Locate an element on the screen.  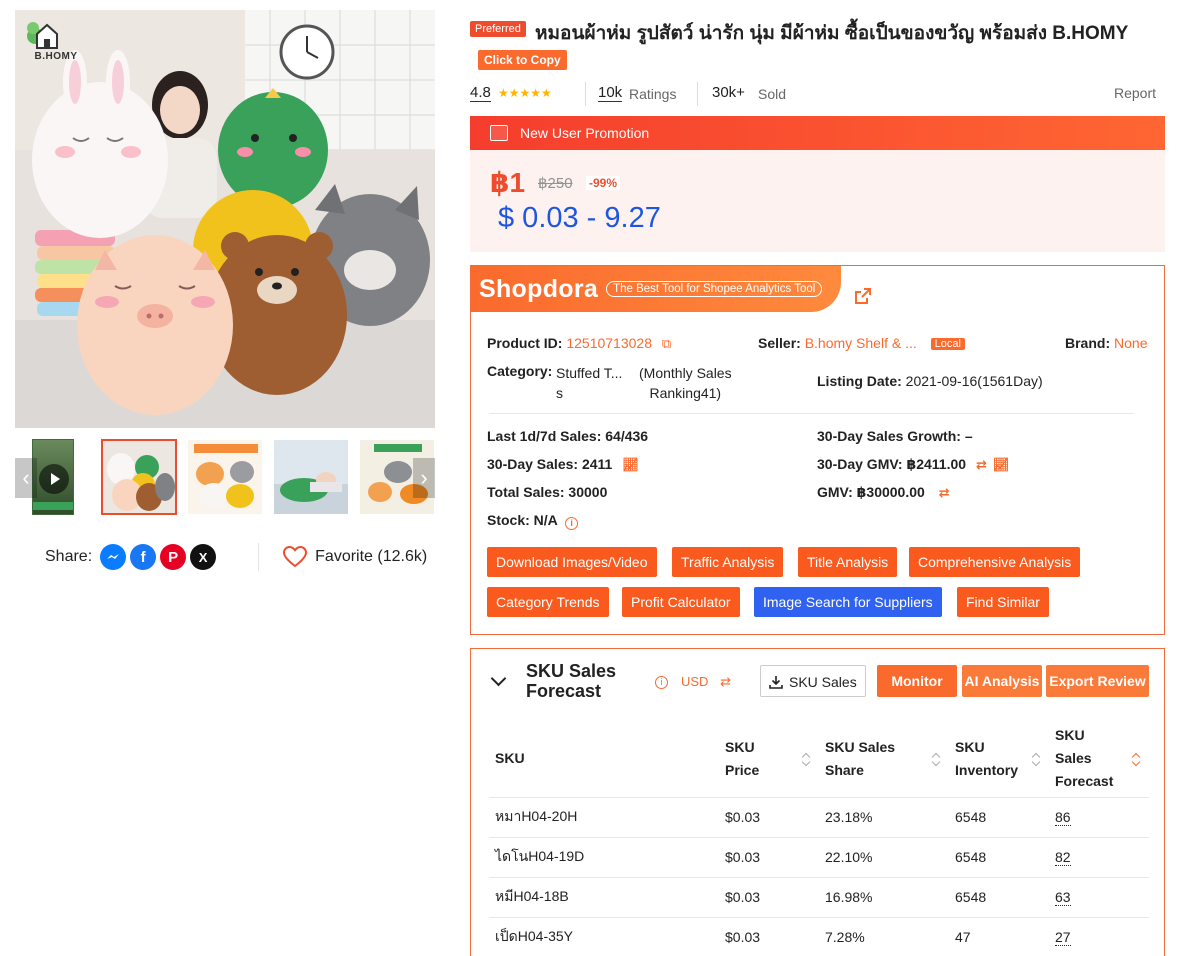
sku-name: ไดโนH04-19D is located at coordinates (604, 857).